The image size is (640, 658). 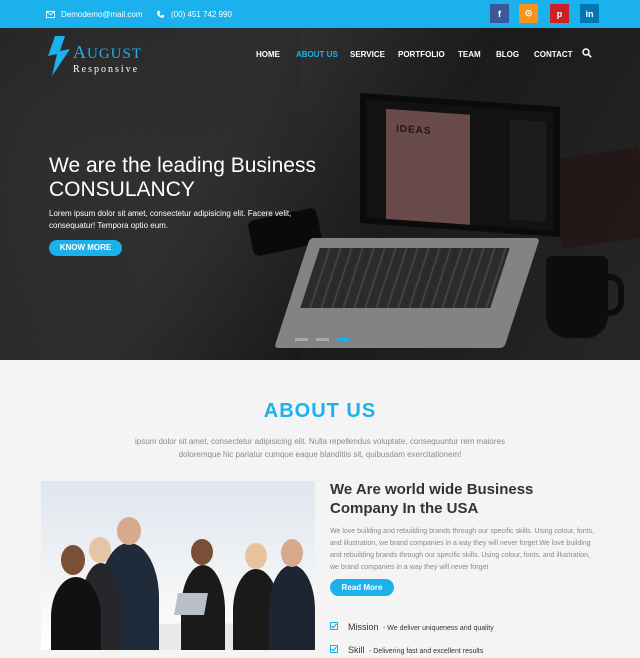 I want to click on hero-title-line2: CONSULANCY, so click(x=122, y=189).